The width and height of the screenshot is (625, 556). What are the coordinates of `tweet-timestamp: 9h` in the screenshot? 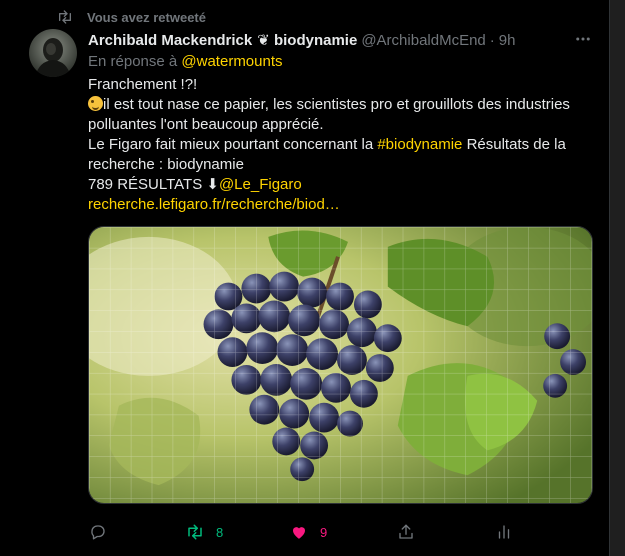 It's located at (507, 40).